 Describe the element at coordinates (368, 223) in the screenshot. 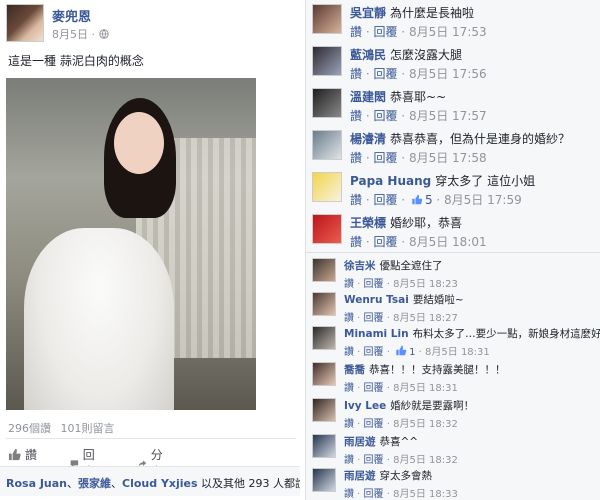

I see `commenter-name: 王榮標` at that location.